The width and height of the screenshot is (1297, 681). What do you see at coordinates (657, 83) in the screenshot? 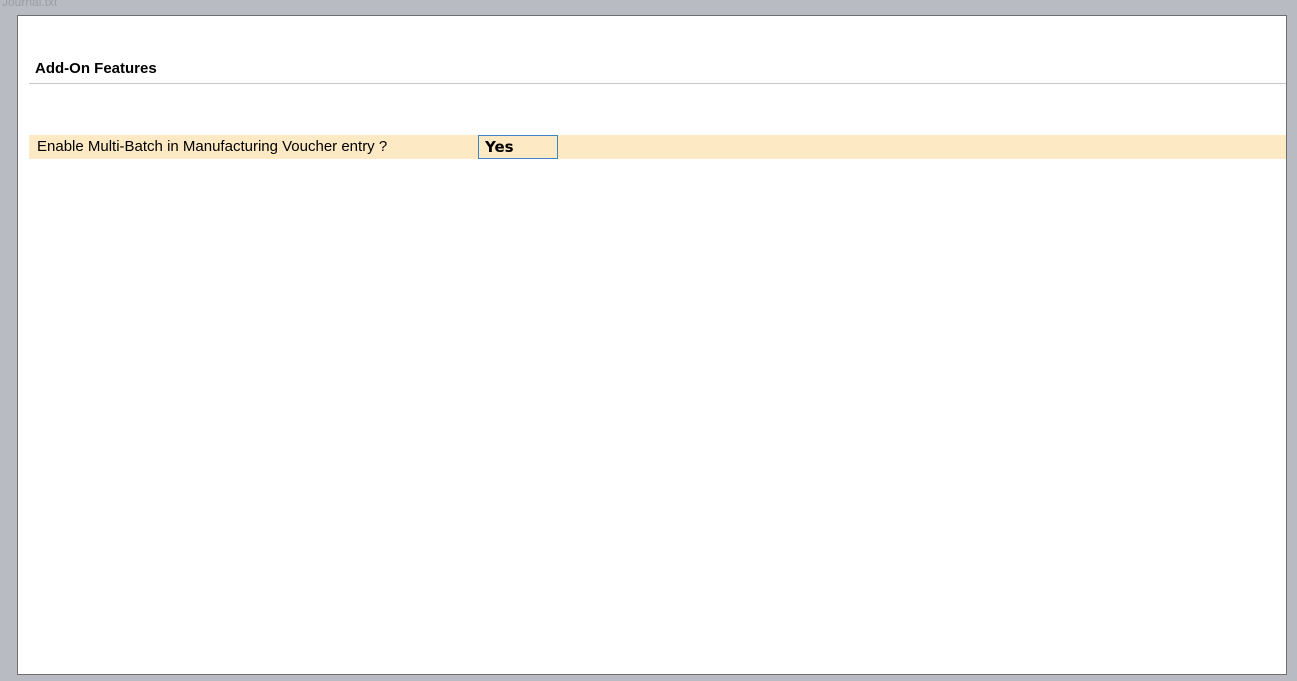
I see `title-divider` at bounding box center [657, 83].